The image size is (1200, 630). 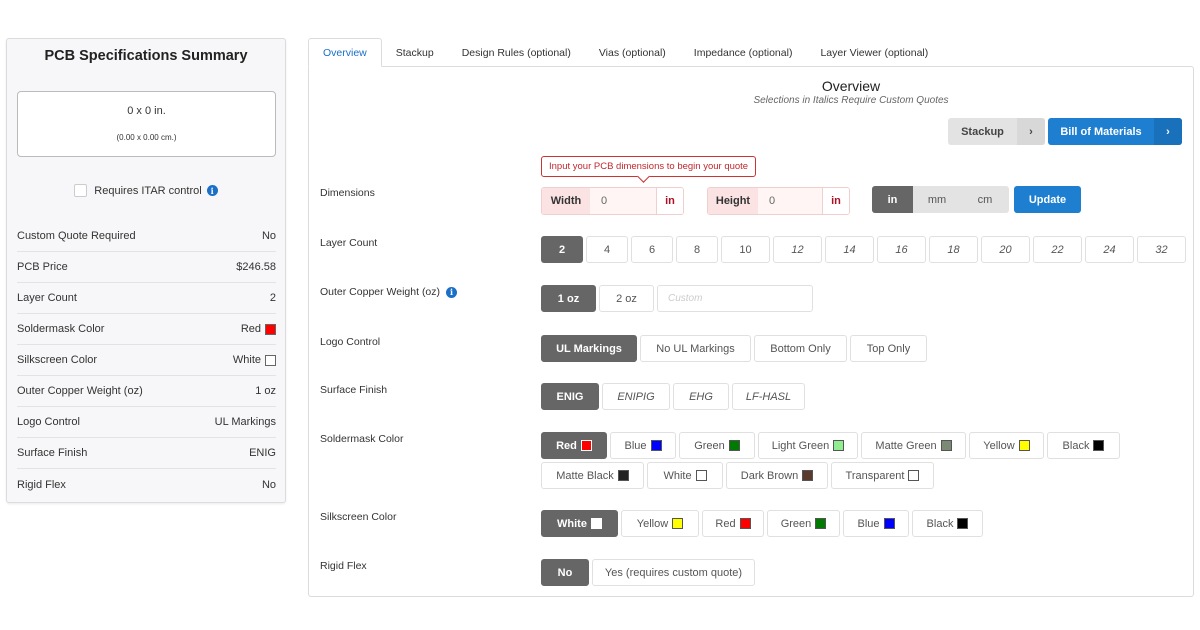 What do you see at coordinates (380, 292) in the screenshot?
I see `copper-weight-label-text: Outer Copper Weight (oz)` at bounding box center [380, 292].